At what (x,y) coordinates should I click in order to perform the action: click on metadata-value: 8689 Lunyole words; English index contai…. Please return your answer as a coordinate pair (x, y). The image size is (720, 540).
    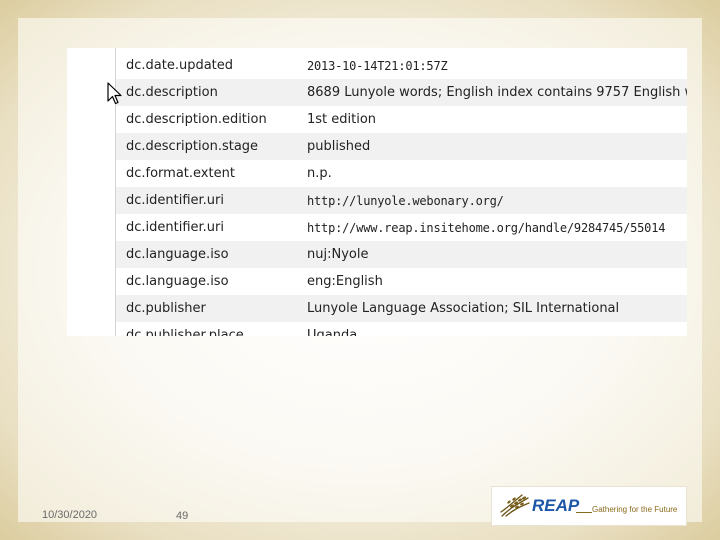
    Looking at the image, I should click on (492, 92).